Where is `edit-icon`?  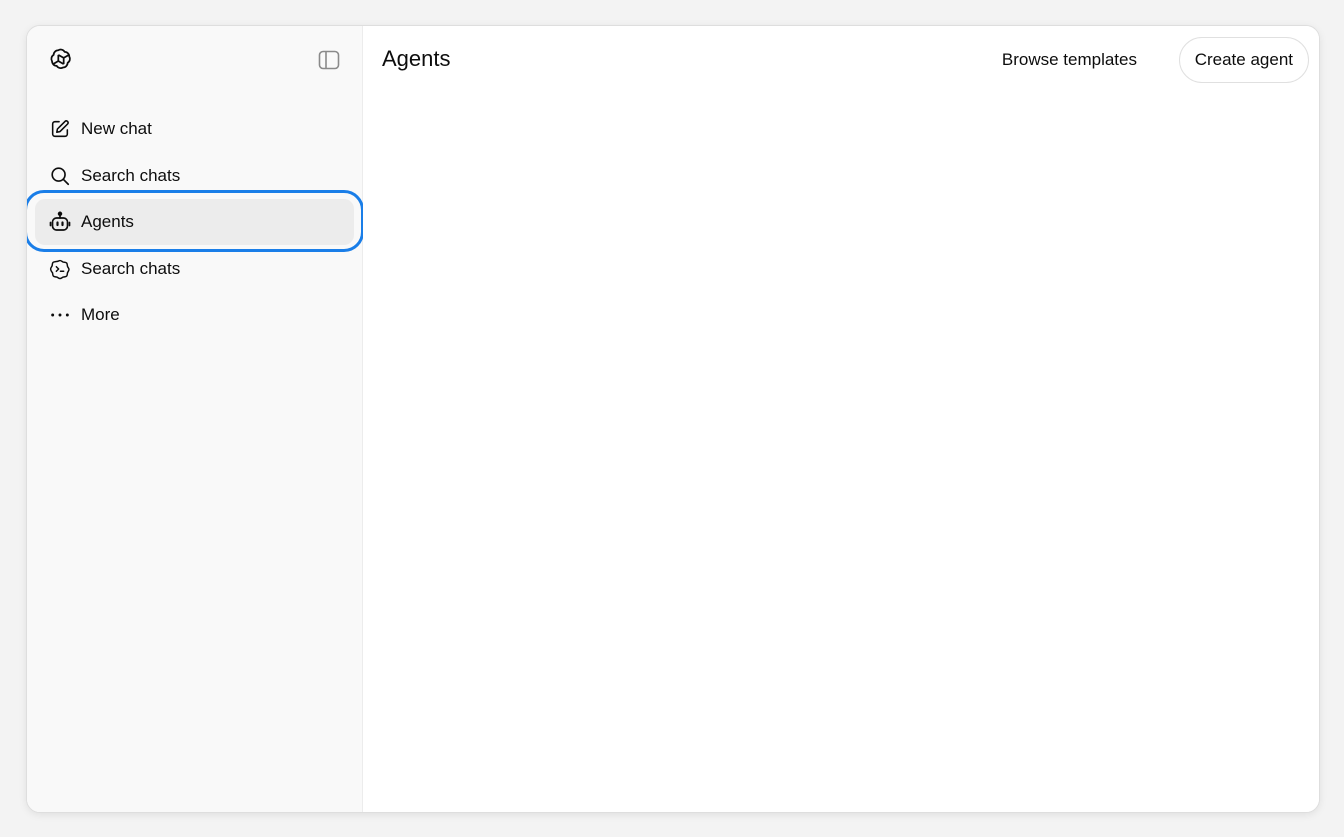
edit-icon is located at coordinates (60, 129).